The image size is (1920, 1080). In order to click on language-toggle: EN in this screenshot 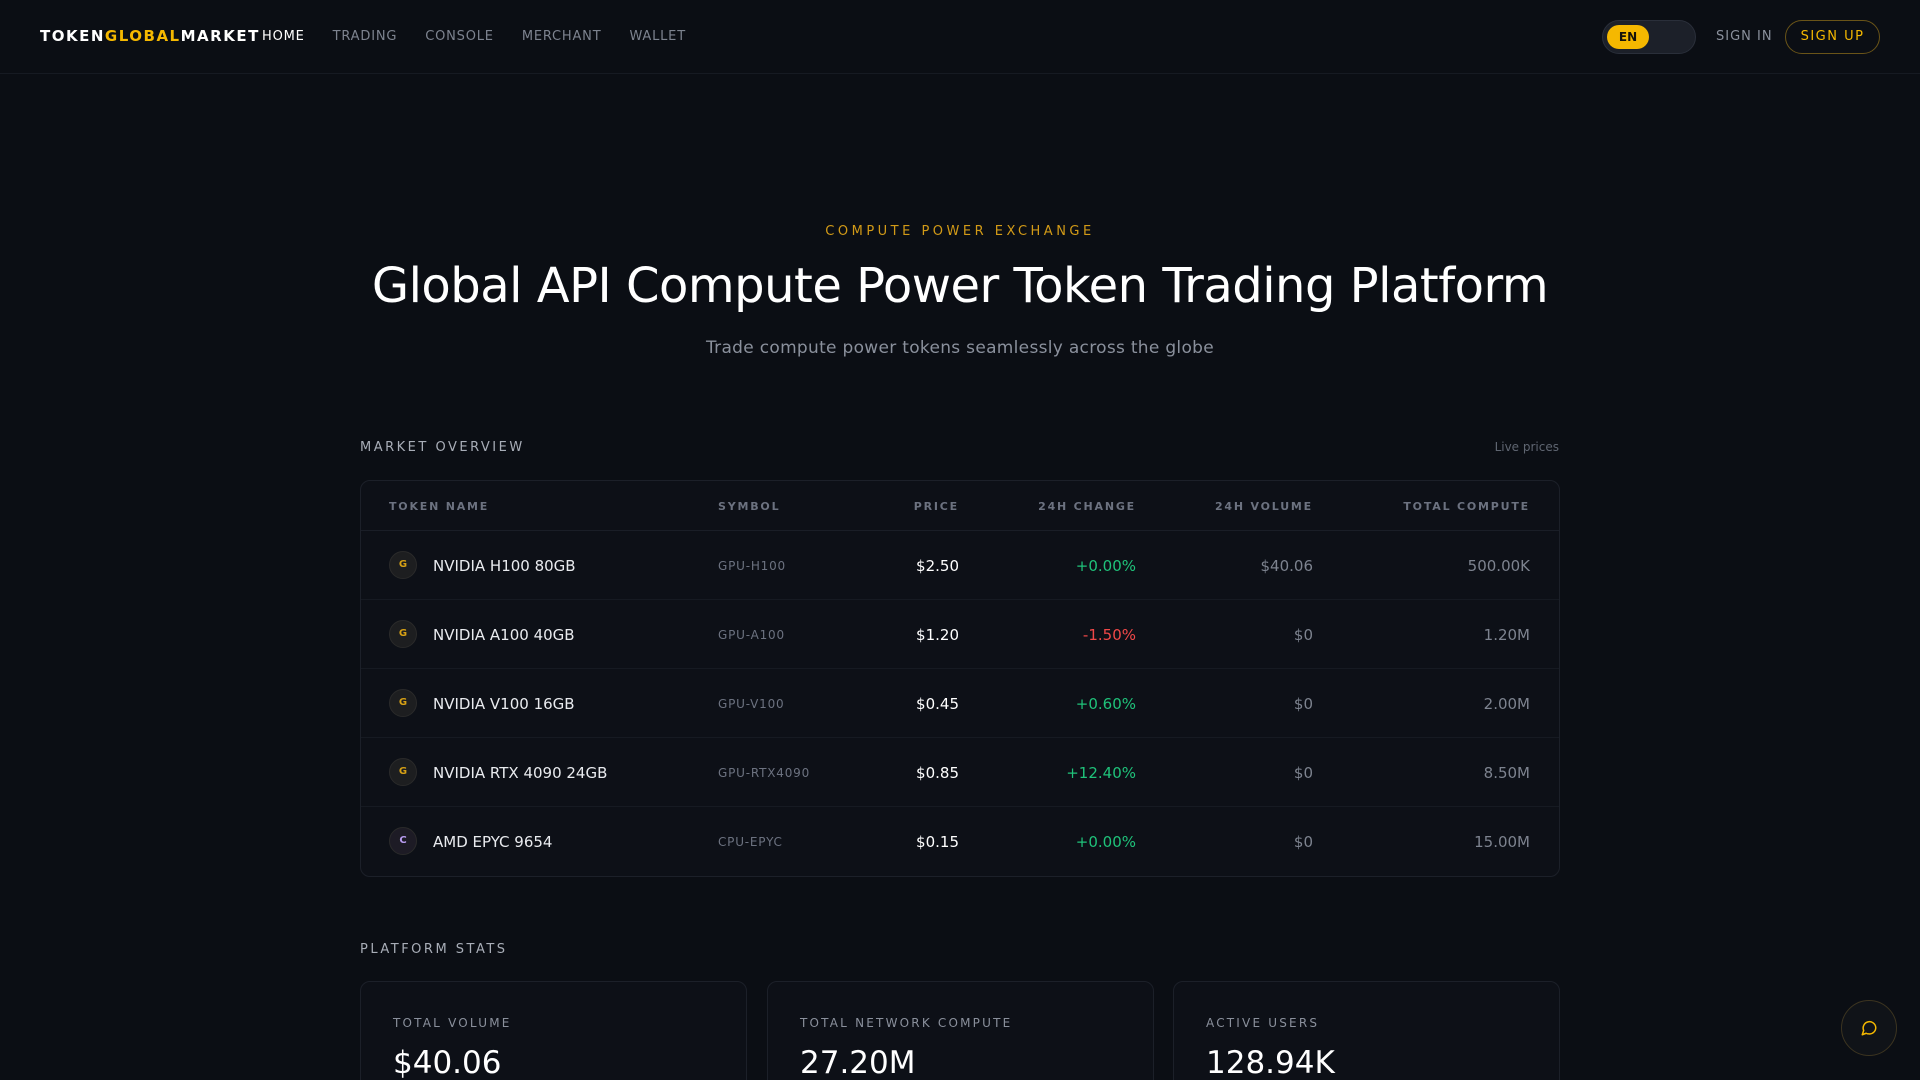, I will do `click(1649, 37)`.